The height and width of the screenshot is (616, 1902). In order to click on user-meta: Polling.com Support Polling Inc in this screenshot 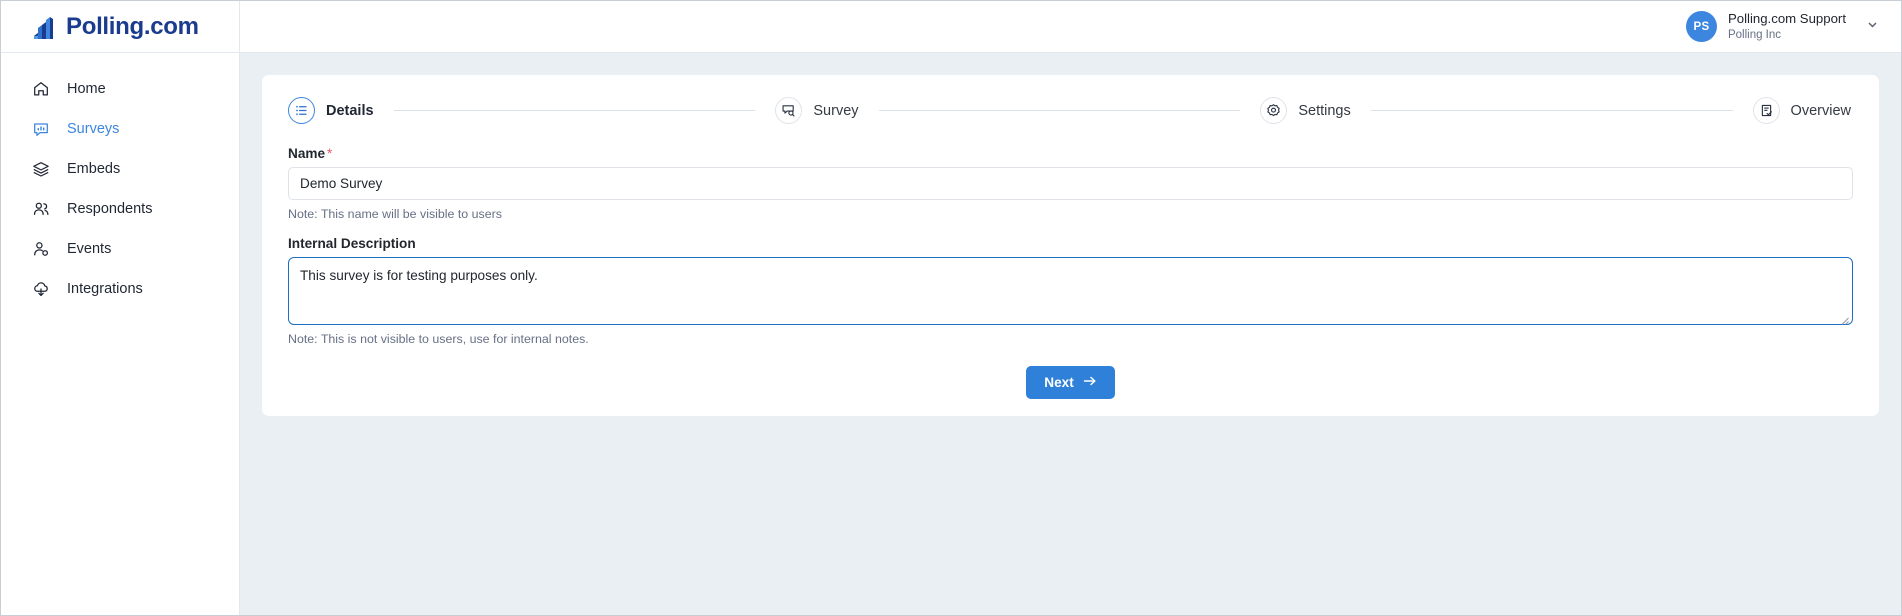, I will do `click(1787, 26)`.